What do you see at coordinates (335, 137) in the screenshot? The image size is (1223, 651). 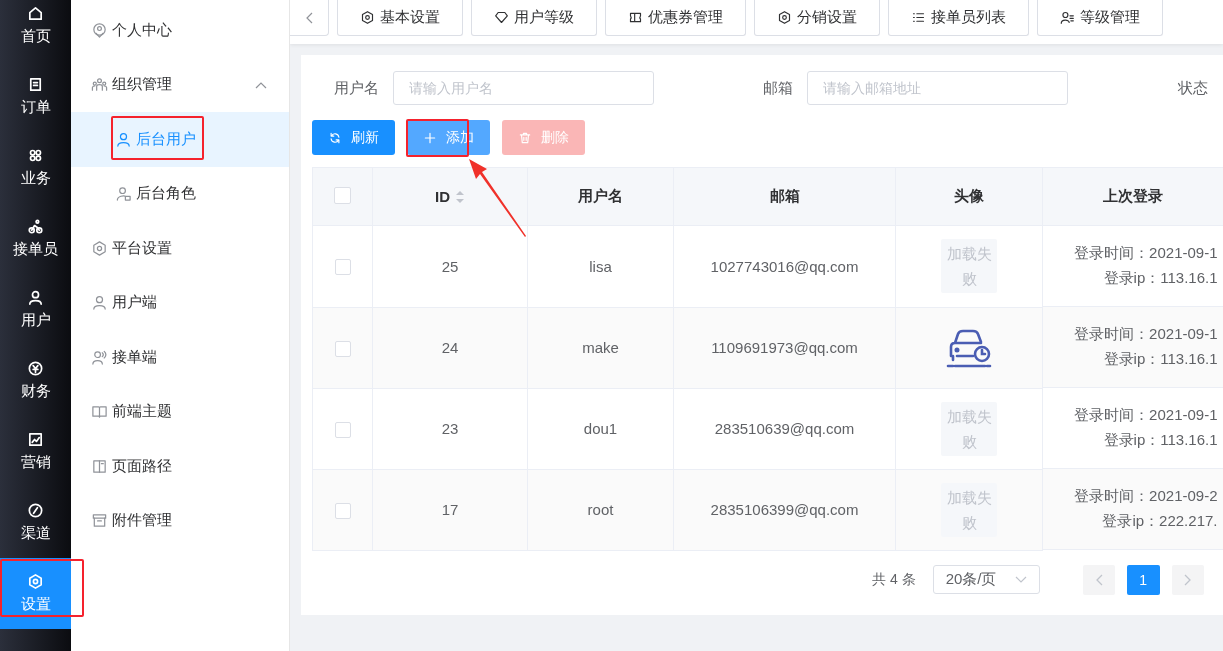 I see `refresh-icon` at bounding box center [335, 137].